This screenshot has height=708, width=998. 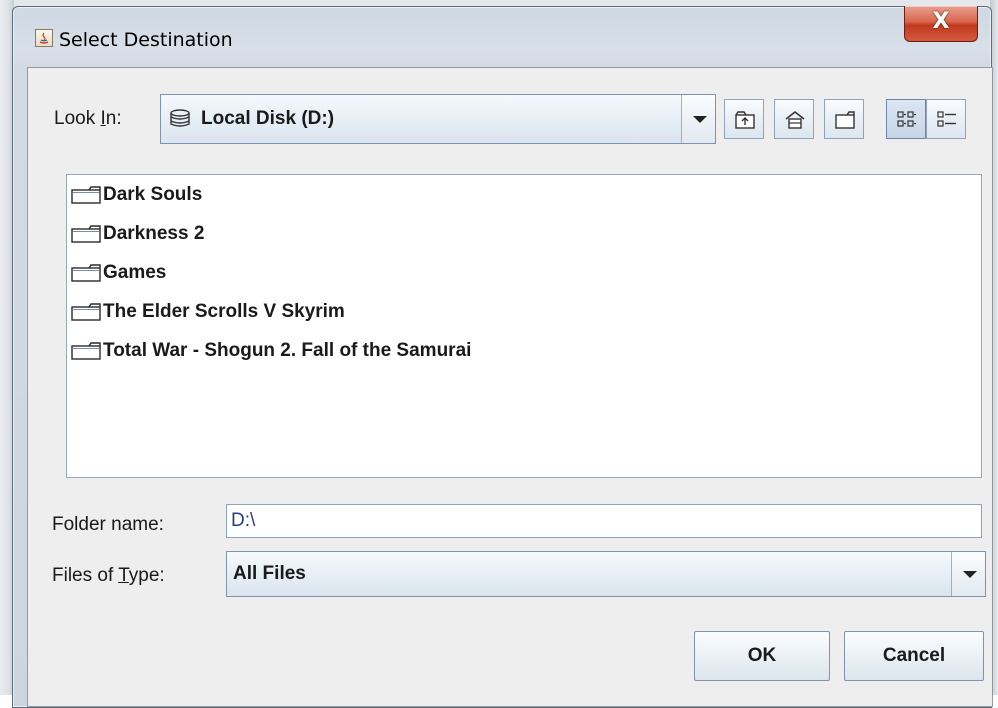 I want to click on folder-name-label: Folder name:, so click(x=108, y=524).